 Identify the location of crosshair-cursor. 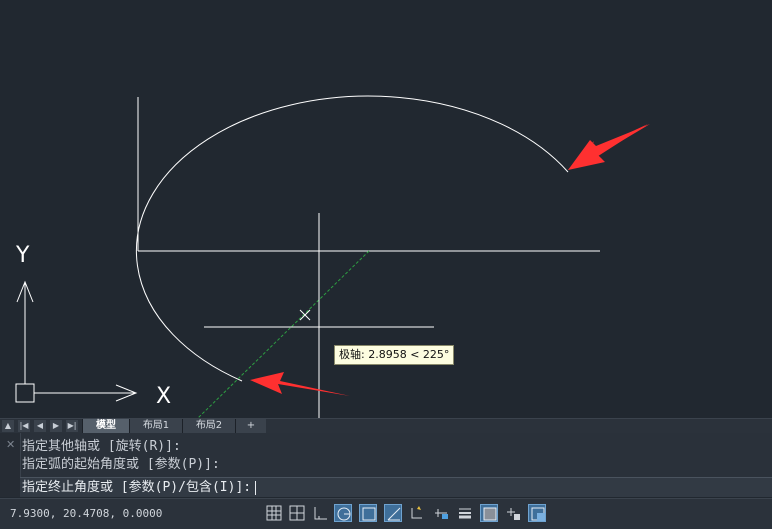
(319, 315).